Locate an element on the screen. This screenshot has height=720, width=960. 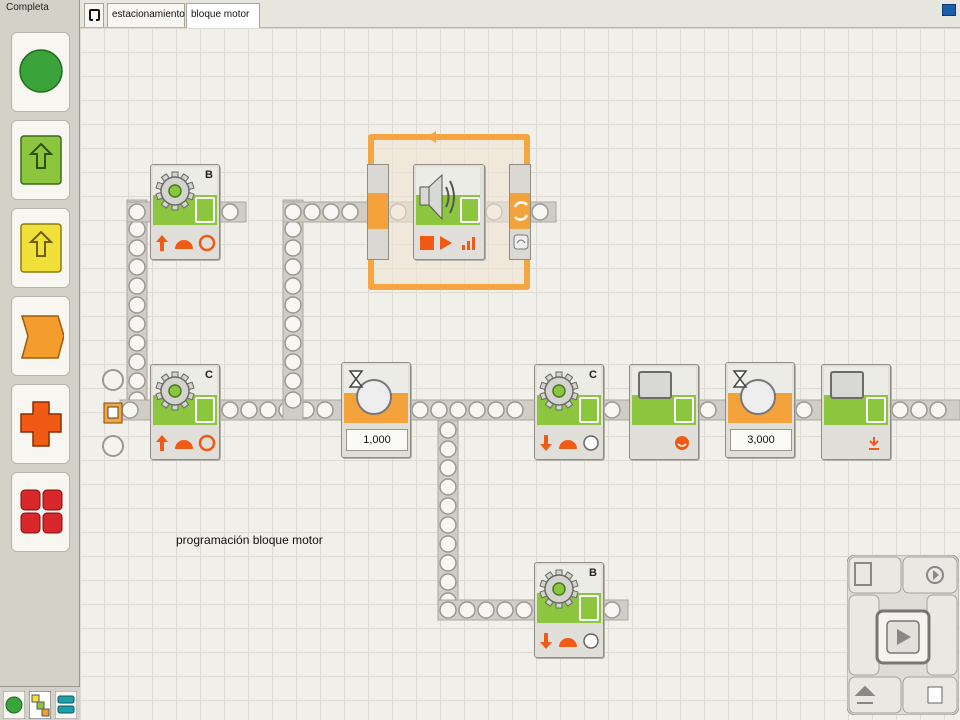
display-reset-icon is located at coordinates (874, 443).